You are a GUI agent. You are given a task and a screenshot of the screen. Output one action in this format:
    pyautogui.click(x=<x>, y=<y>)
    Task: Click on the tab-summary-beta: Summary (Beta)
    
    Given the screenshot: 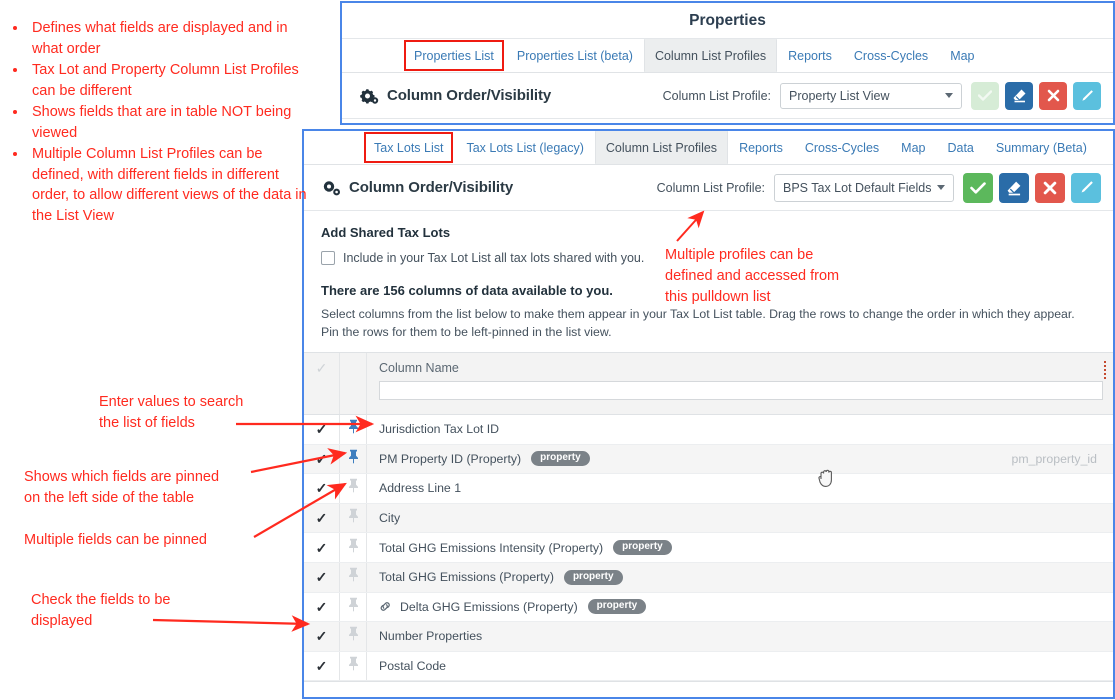 What is the action you would take?
    pyautogui.click(x=1041, y=147)
    